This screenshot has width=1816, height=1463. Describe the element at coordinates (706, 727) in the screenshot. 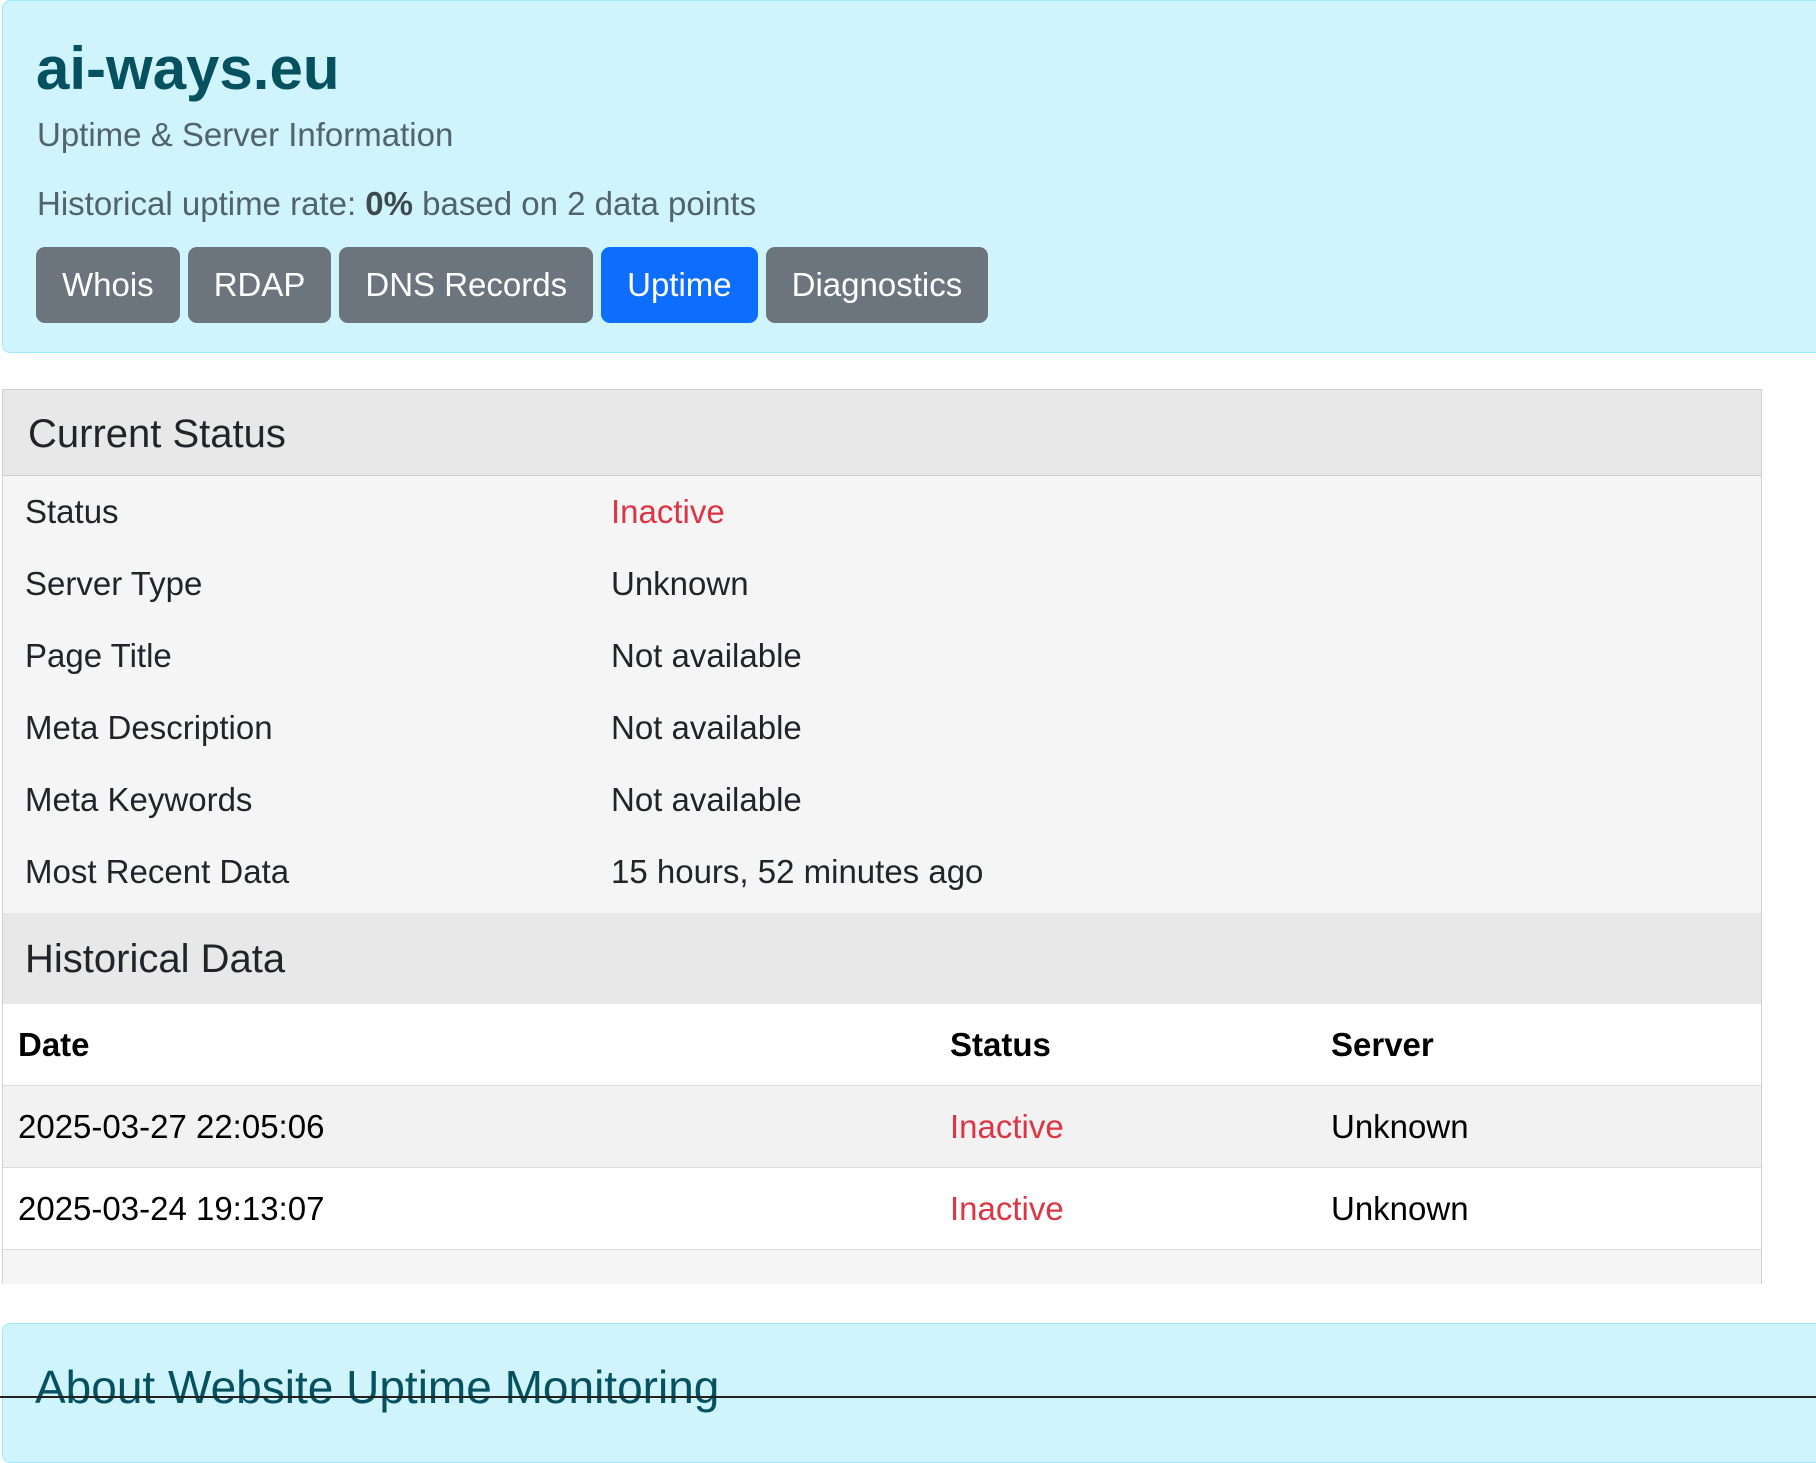

I see `meta-description-value: Not available` at that location.